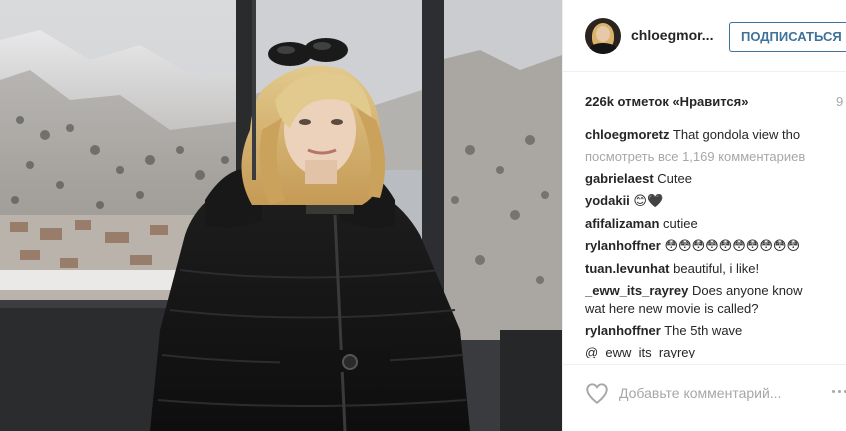 The width and height of the screenshot is (846, 431). What do you see at coordinates (787, 37) in the screenshot?
I see `follow-button: ПОДПИСАТЬСЯ` at bounding box center [787, 37].